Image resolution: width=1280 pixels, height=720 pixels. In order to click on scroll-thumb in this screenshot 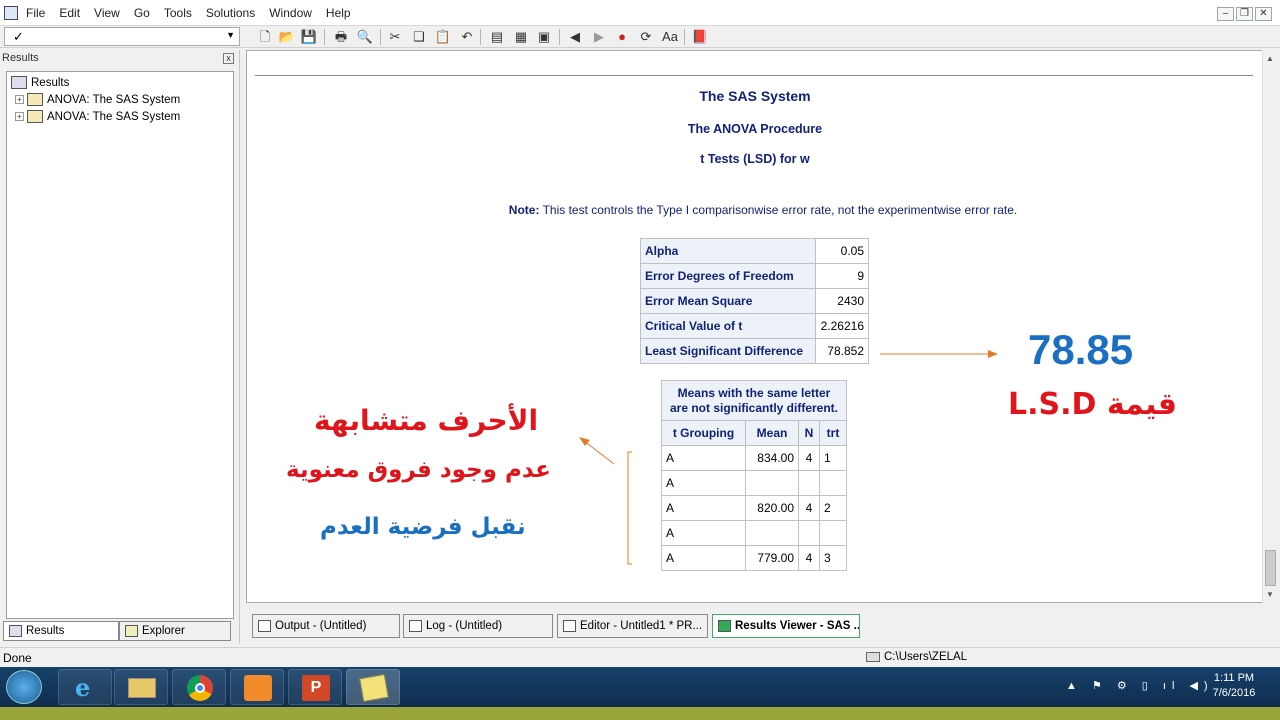, I will do `click(1270, 568)`.